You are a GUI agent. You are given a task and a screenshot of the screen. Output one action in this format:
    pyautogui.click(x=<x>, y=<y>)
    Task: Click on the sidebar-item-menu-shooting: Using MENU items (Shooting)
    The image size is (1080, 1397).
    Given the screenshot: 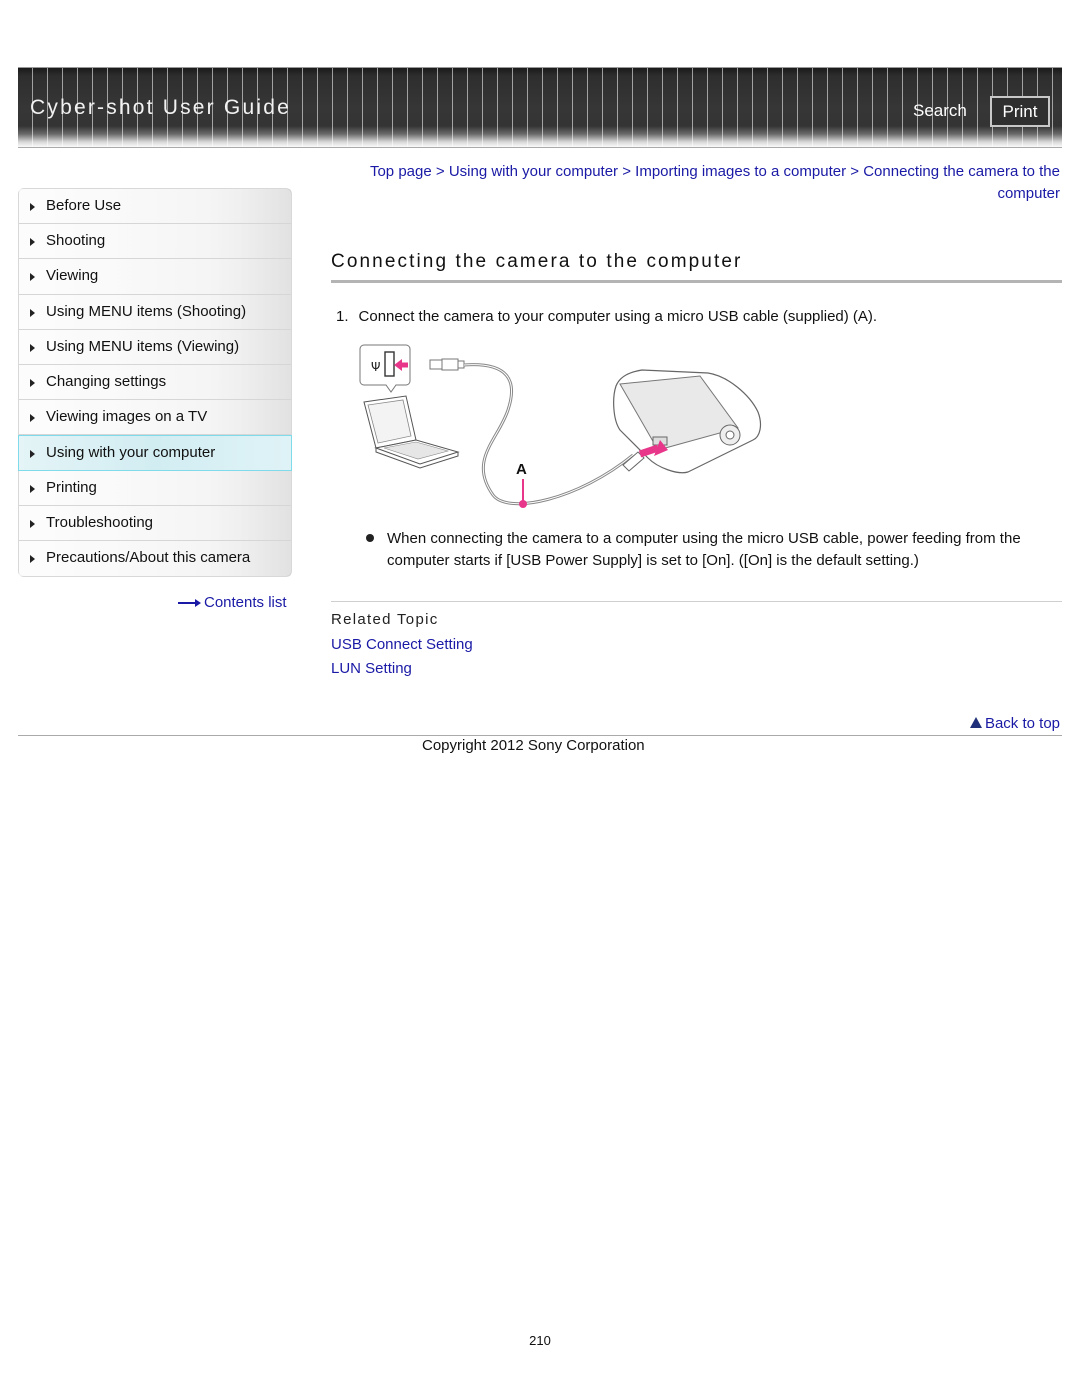 What is the action you would take?
    pyautogui.click(x=155, y=312)
    